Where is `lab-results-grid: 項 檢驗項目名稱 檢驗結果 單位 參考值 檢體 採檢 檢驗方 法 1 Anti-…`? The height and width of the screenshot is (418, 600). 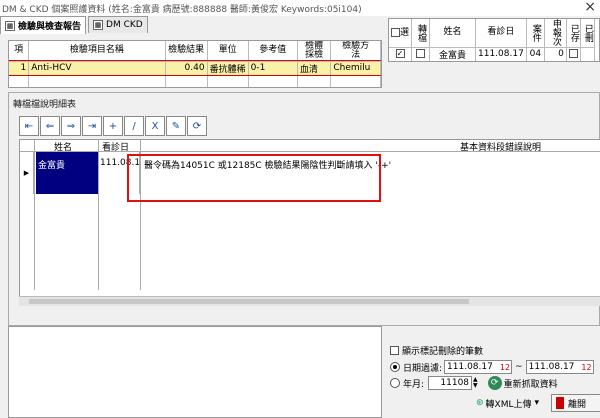
lab-results-grid: 項 檢驗項目名稱 檢驗結果 單位 參考值 檢體 採檢 檢驗方 法 1 Anti-… is located at coordinates (195, 64).